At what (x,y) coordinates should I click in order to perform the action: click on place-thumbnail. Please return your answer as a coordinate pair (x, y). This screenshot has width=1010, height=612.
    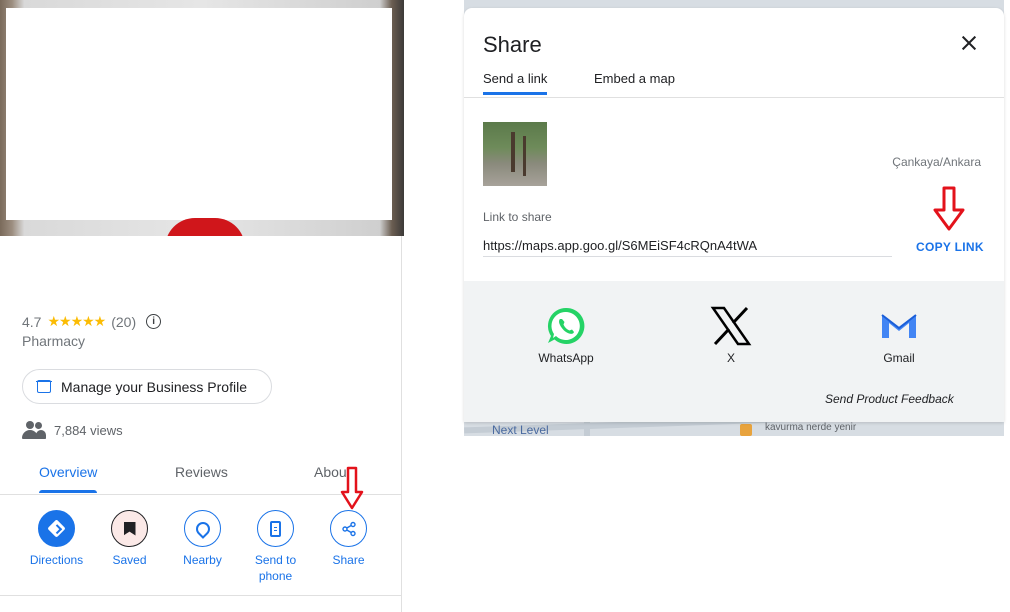
    Looking at the image, I should click on (515, 154).